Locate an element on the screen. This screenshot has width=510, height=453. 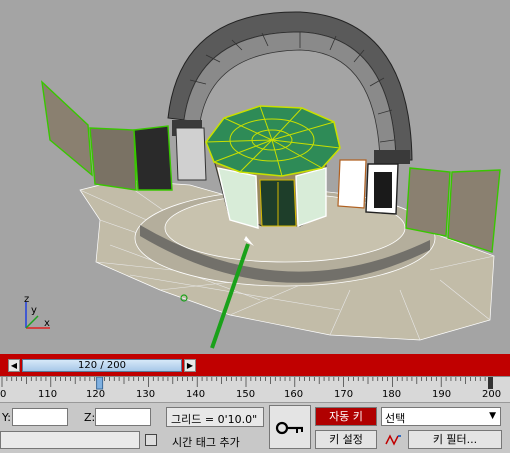
tick-label-110: 110 is located at coordinates (48, 394).